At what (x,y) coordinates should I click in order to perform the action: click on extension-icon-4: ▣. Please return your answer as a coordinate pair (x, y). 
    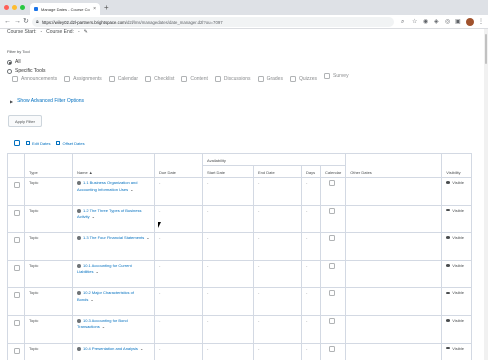
    Looking at the image, I should click on (458, 22).